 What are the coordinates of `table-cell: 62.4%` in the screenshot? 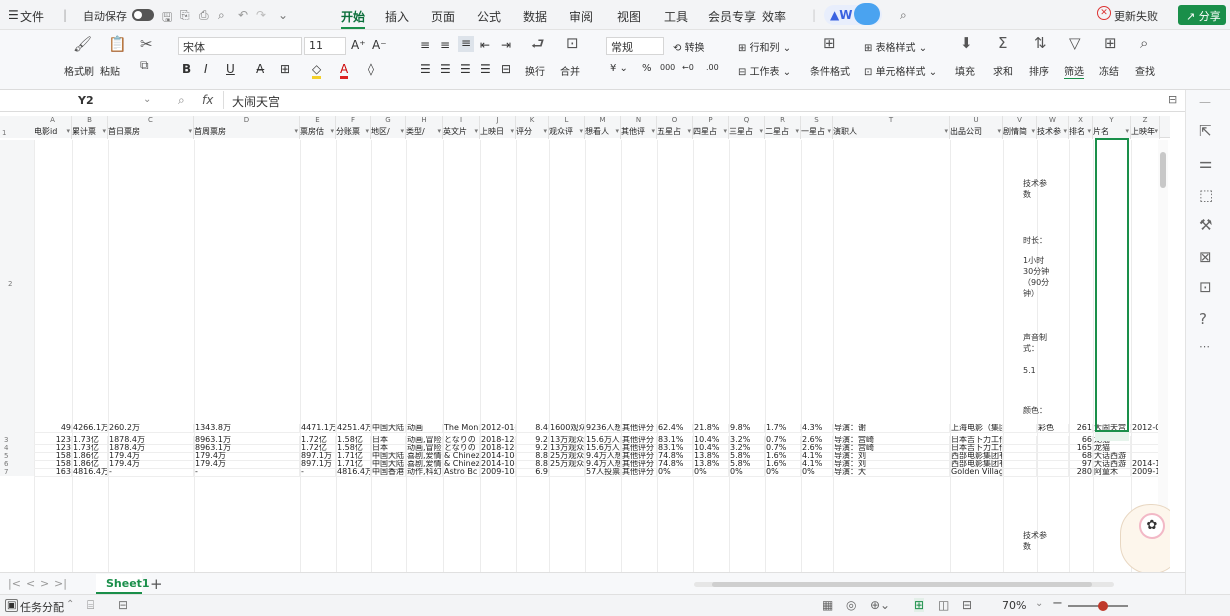 It's located at (675, 428).